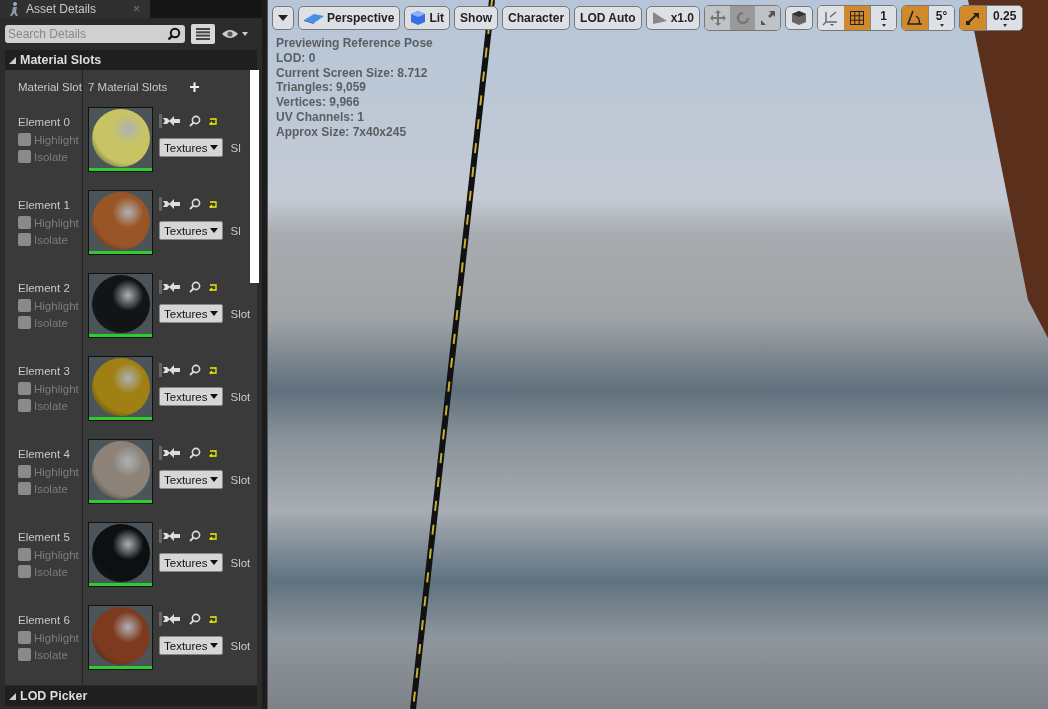  What do you see at coordinates (672, 18) in the screenshot?
I see `camera-speed-button: x1.0` at bounding box center [672, 18].